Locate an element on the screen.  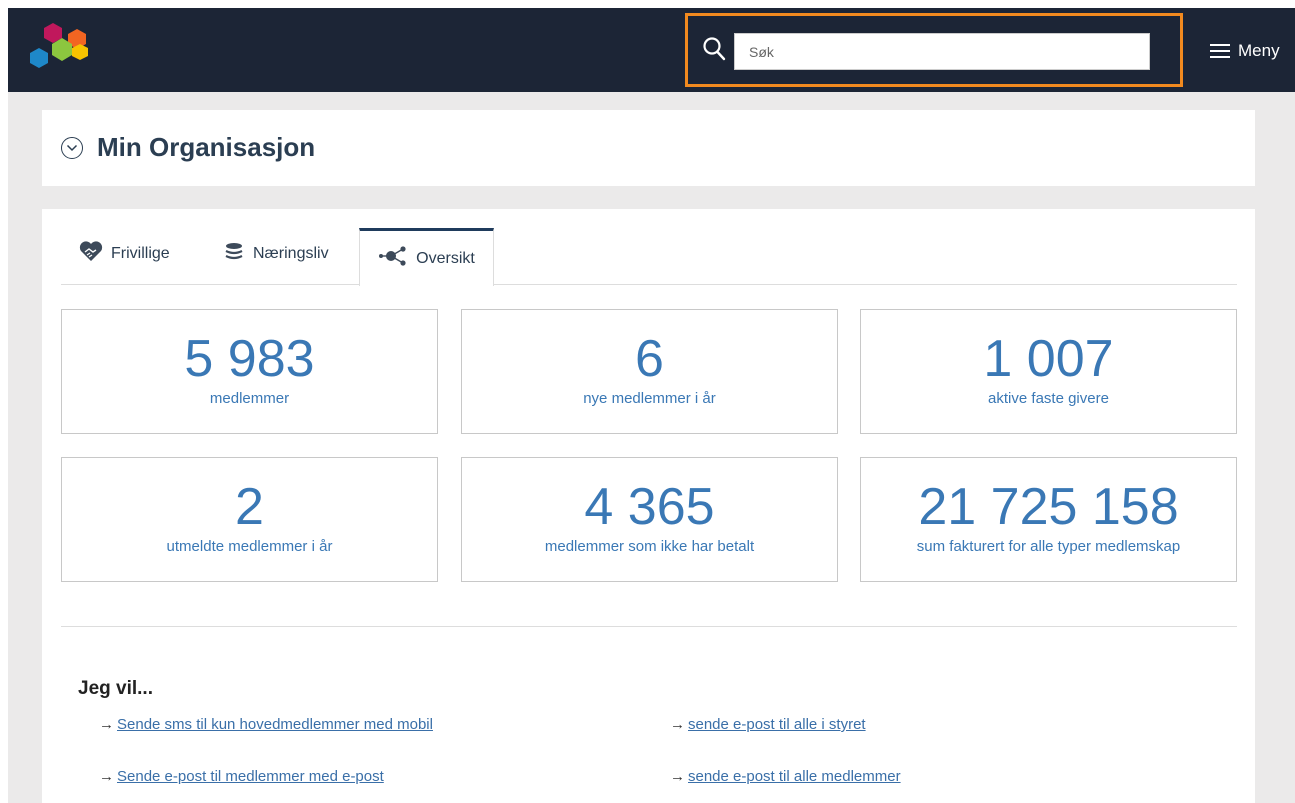
stat-resigned-members: 2 utmeldte medlemmer i år is located at coordinates (249, 519).